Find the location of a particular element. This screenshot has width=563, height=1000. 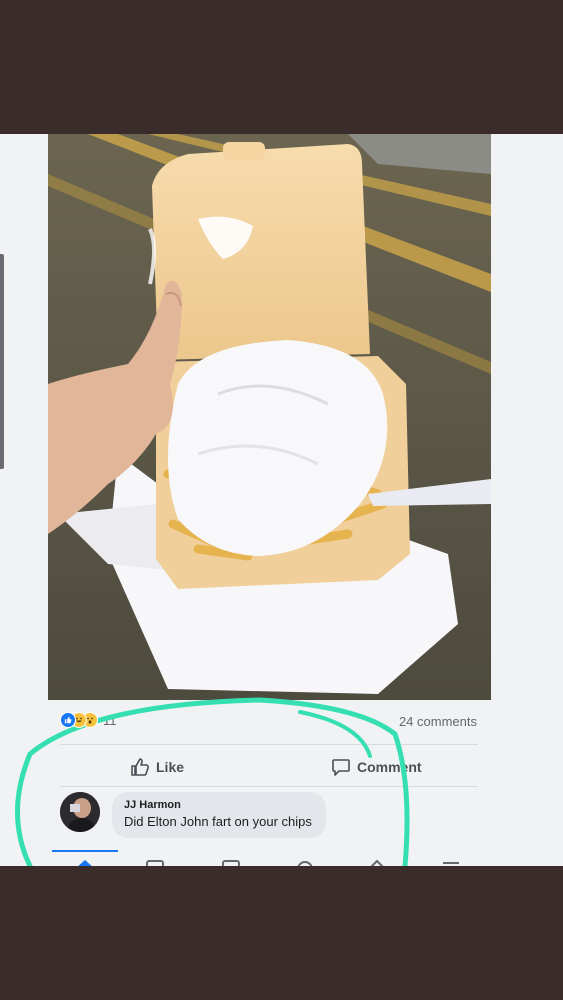

notifications-icon is located at coordinates (305, 862).